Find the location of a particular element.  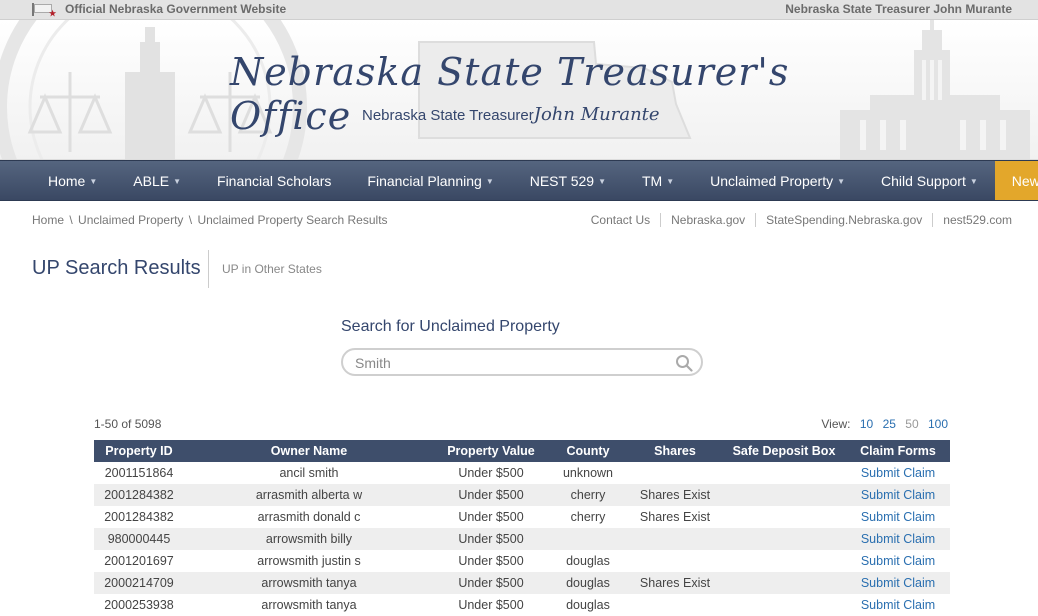

view-option-25: 25 is located at coordinates (889, 424).